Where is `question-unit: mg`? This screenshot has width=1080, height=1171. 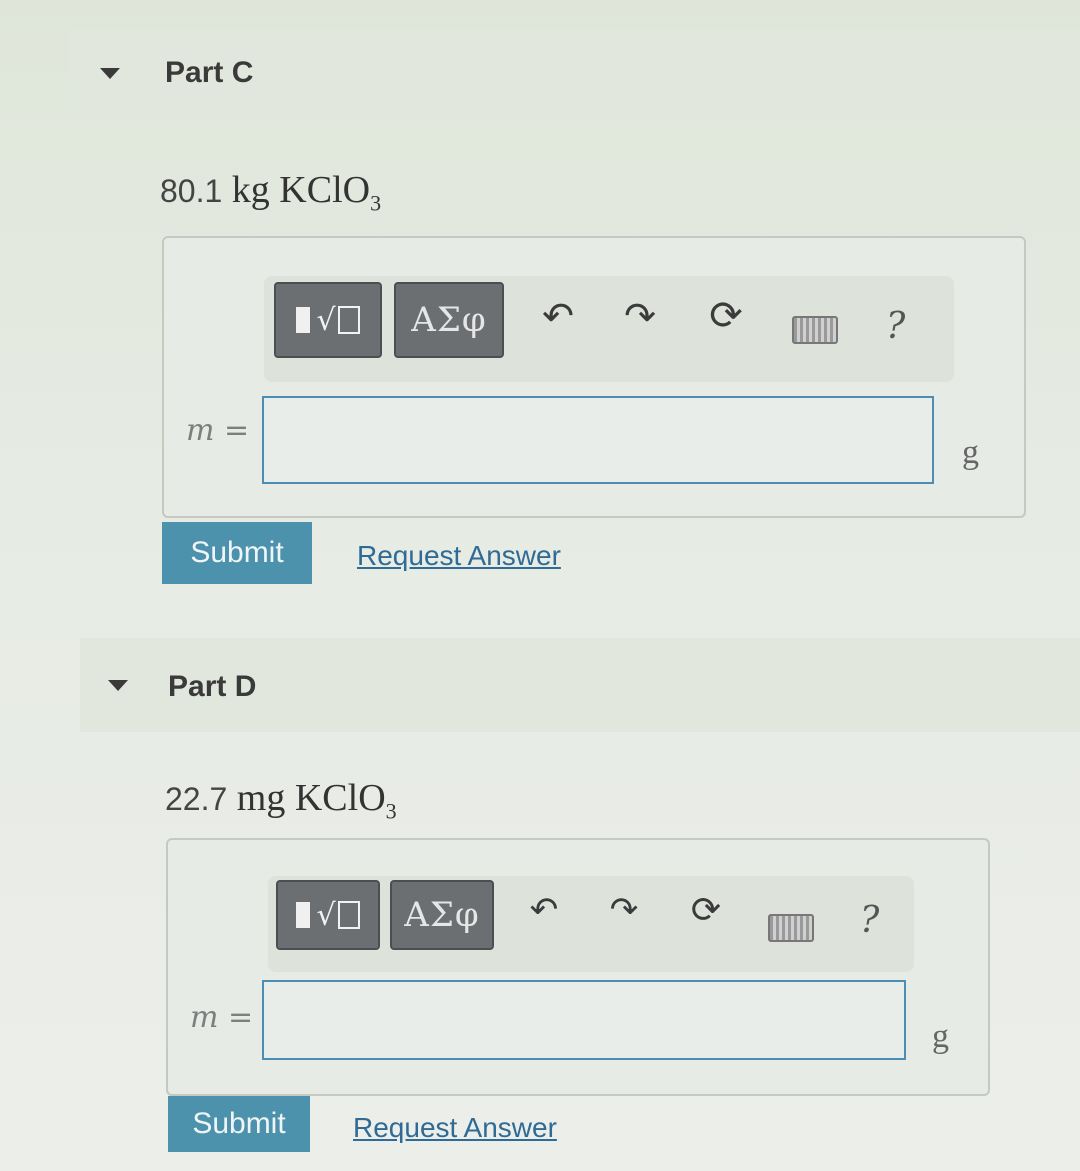
question-unit: mg is located at coordinates (261, 798).